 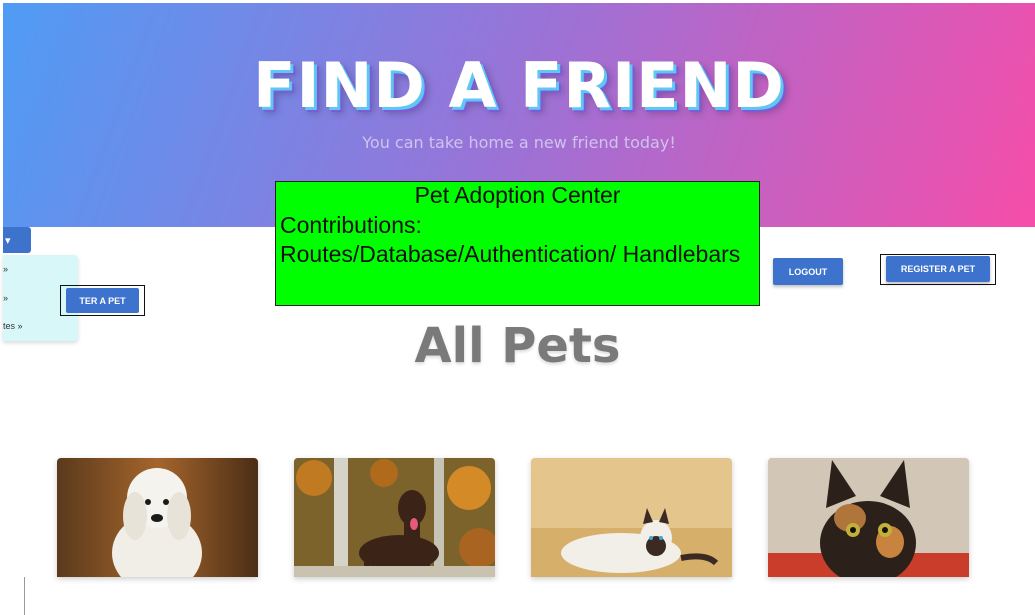 I want to click on chevron-down-icon: ▾, so click(x=8, y=240).